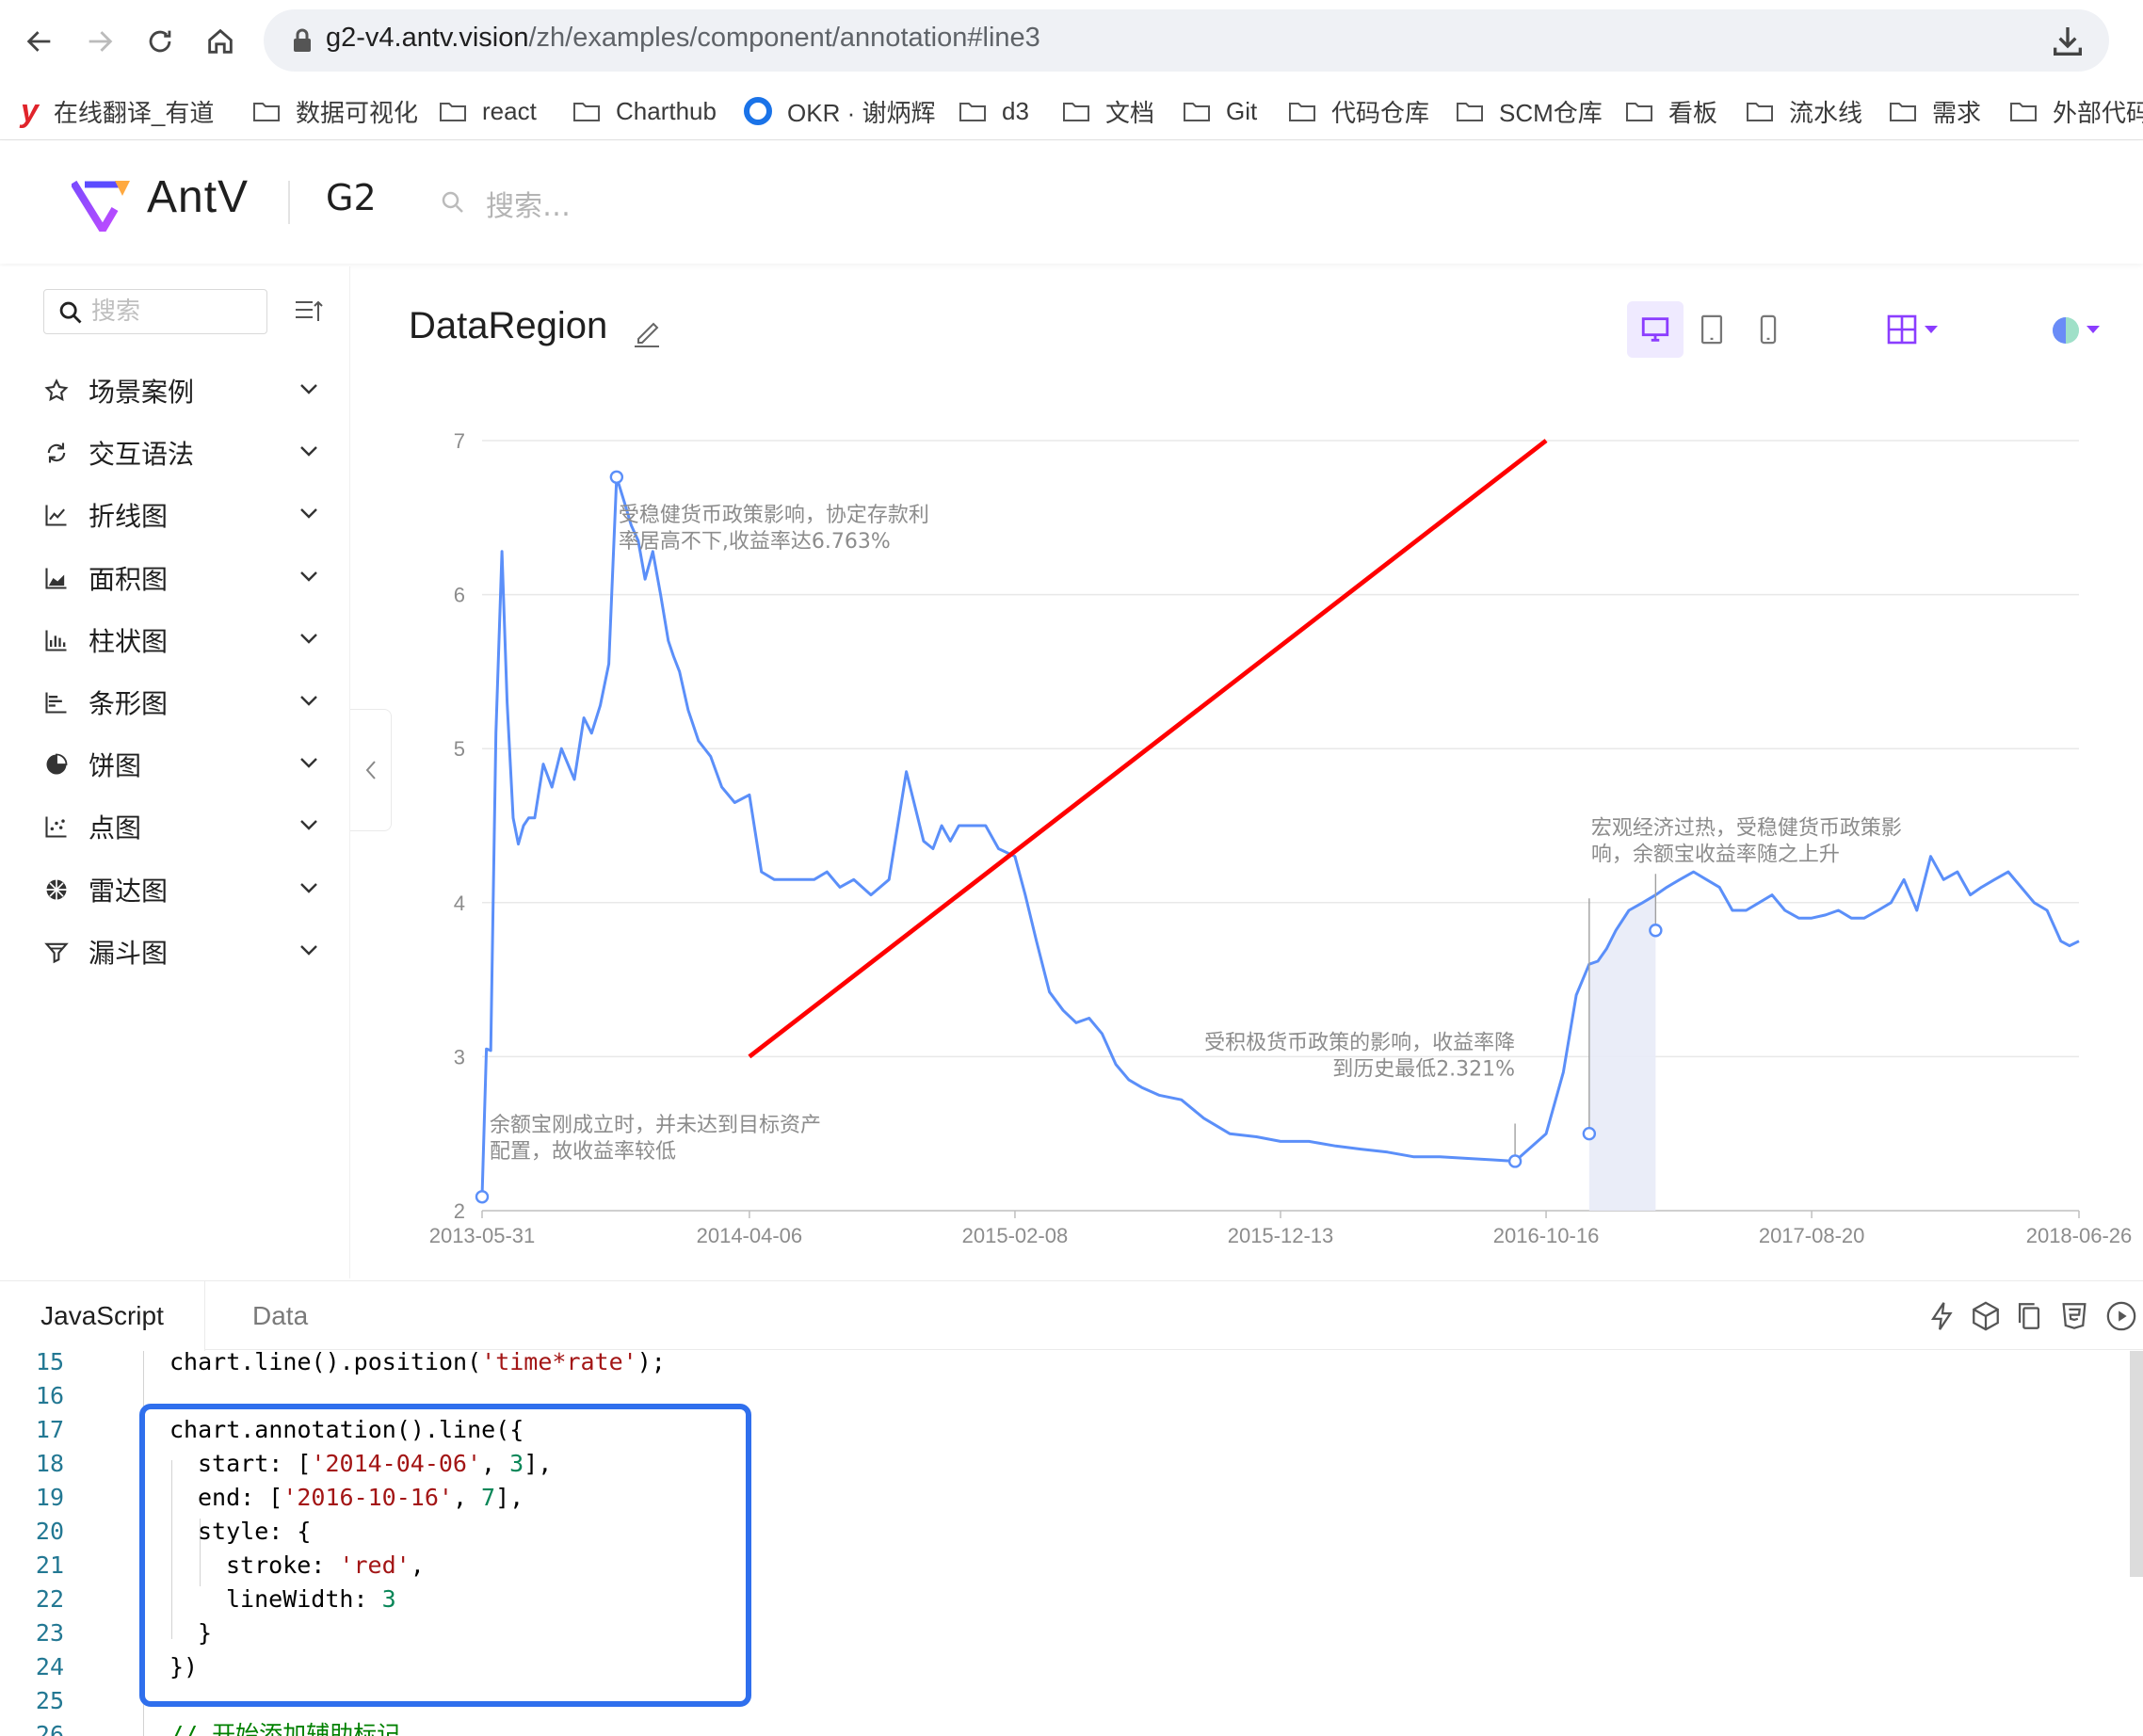 The height and width of the screenshot is (1736, 2143). What do you see at coordinates (39, 41) in the screenshot?
I see `back-button` at bounding box center [39, 41].